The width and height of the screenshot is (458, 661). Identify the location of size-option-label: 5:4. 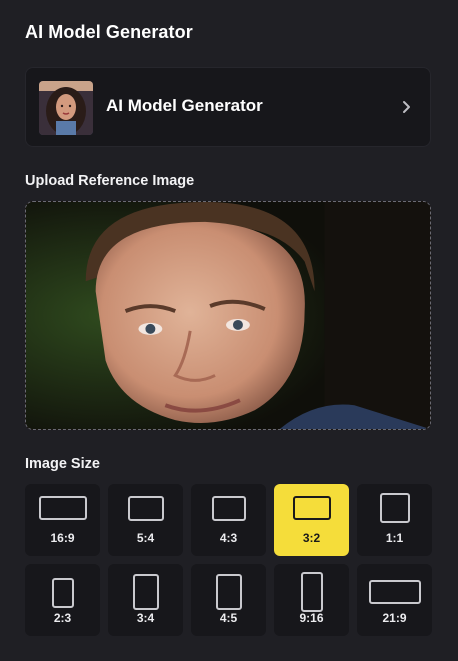
(145, 538).